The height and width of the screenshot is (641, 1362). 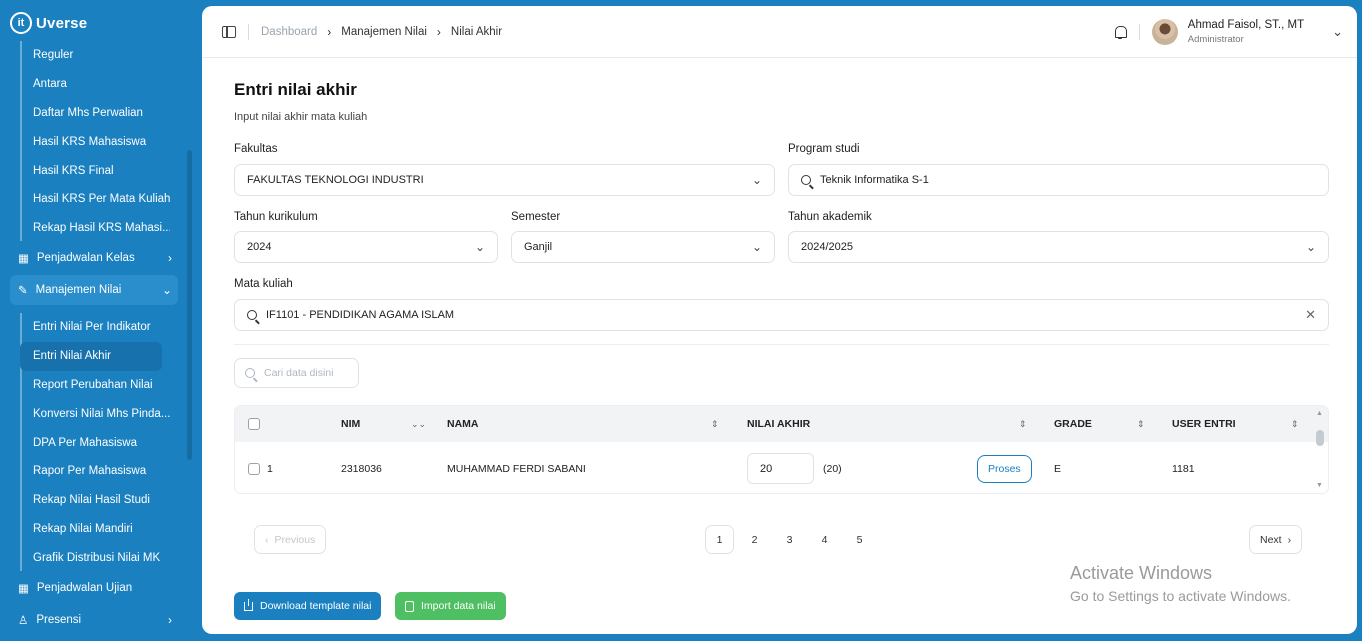 I want to click on sidebar-item-entri-nilai-akhir: Entri Nilai Akhir, so click(x=91, y=356).